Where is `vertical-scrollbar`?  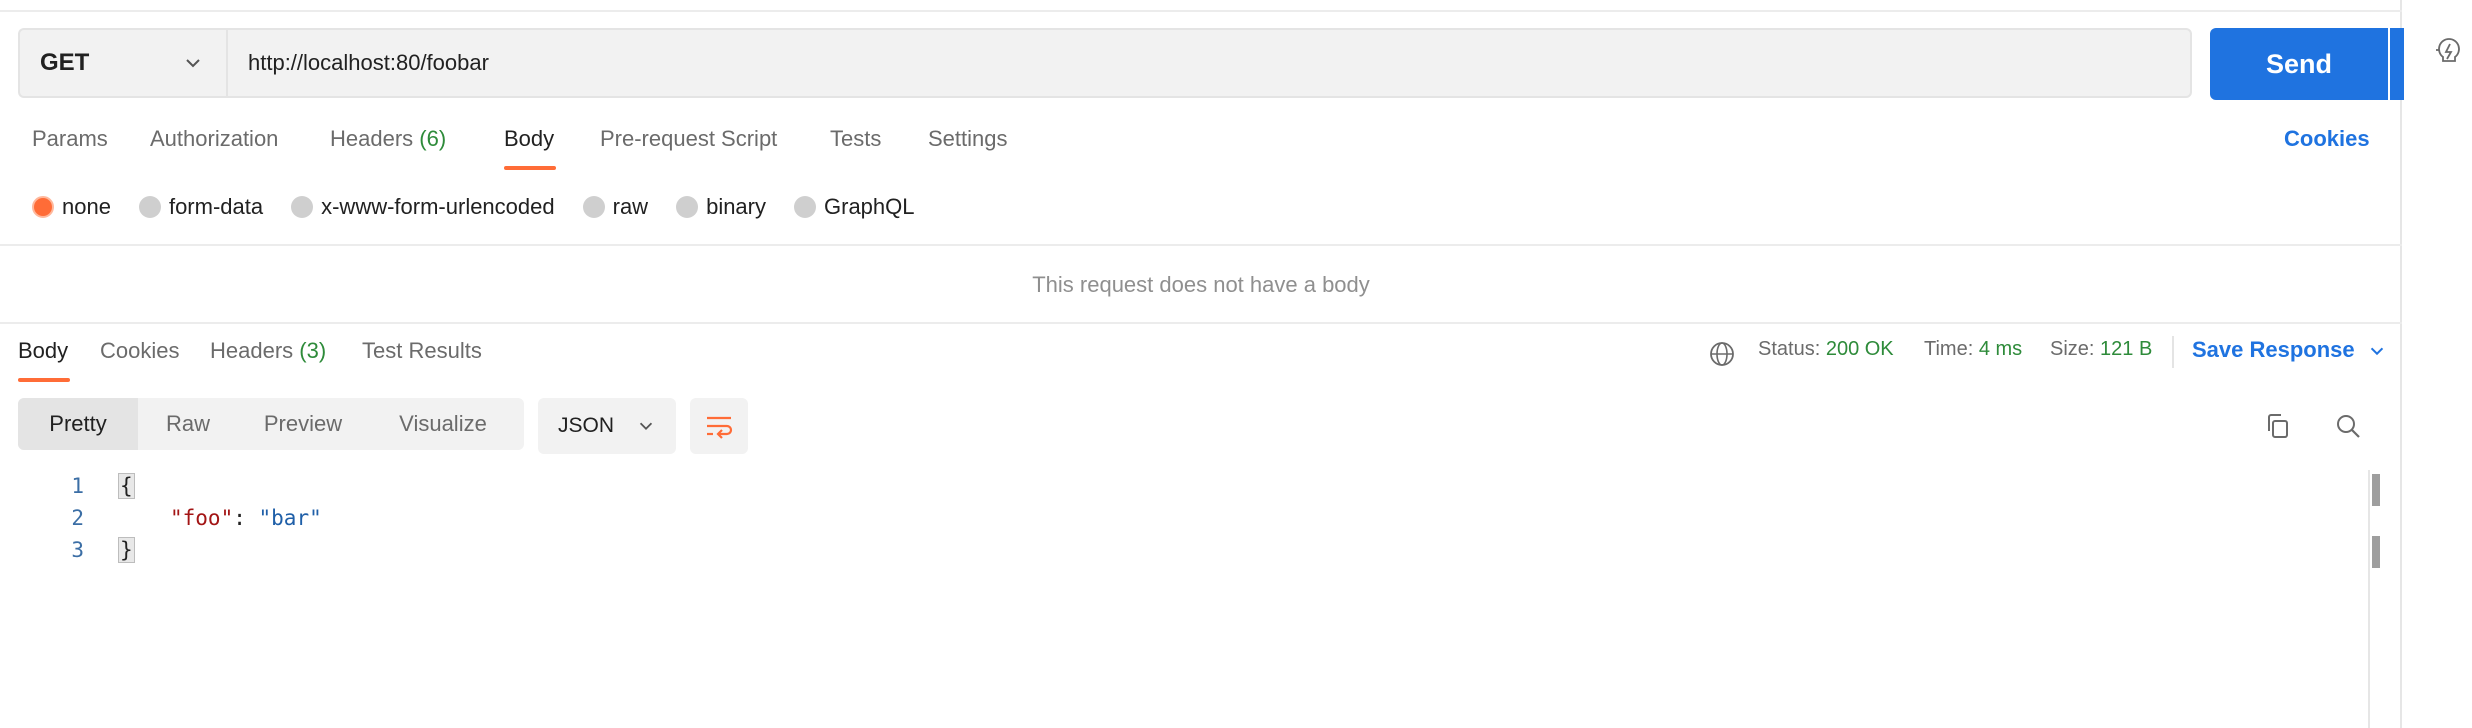 vertical-scrollbar is located at coordinates (2369, 599).